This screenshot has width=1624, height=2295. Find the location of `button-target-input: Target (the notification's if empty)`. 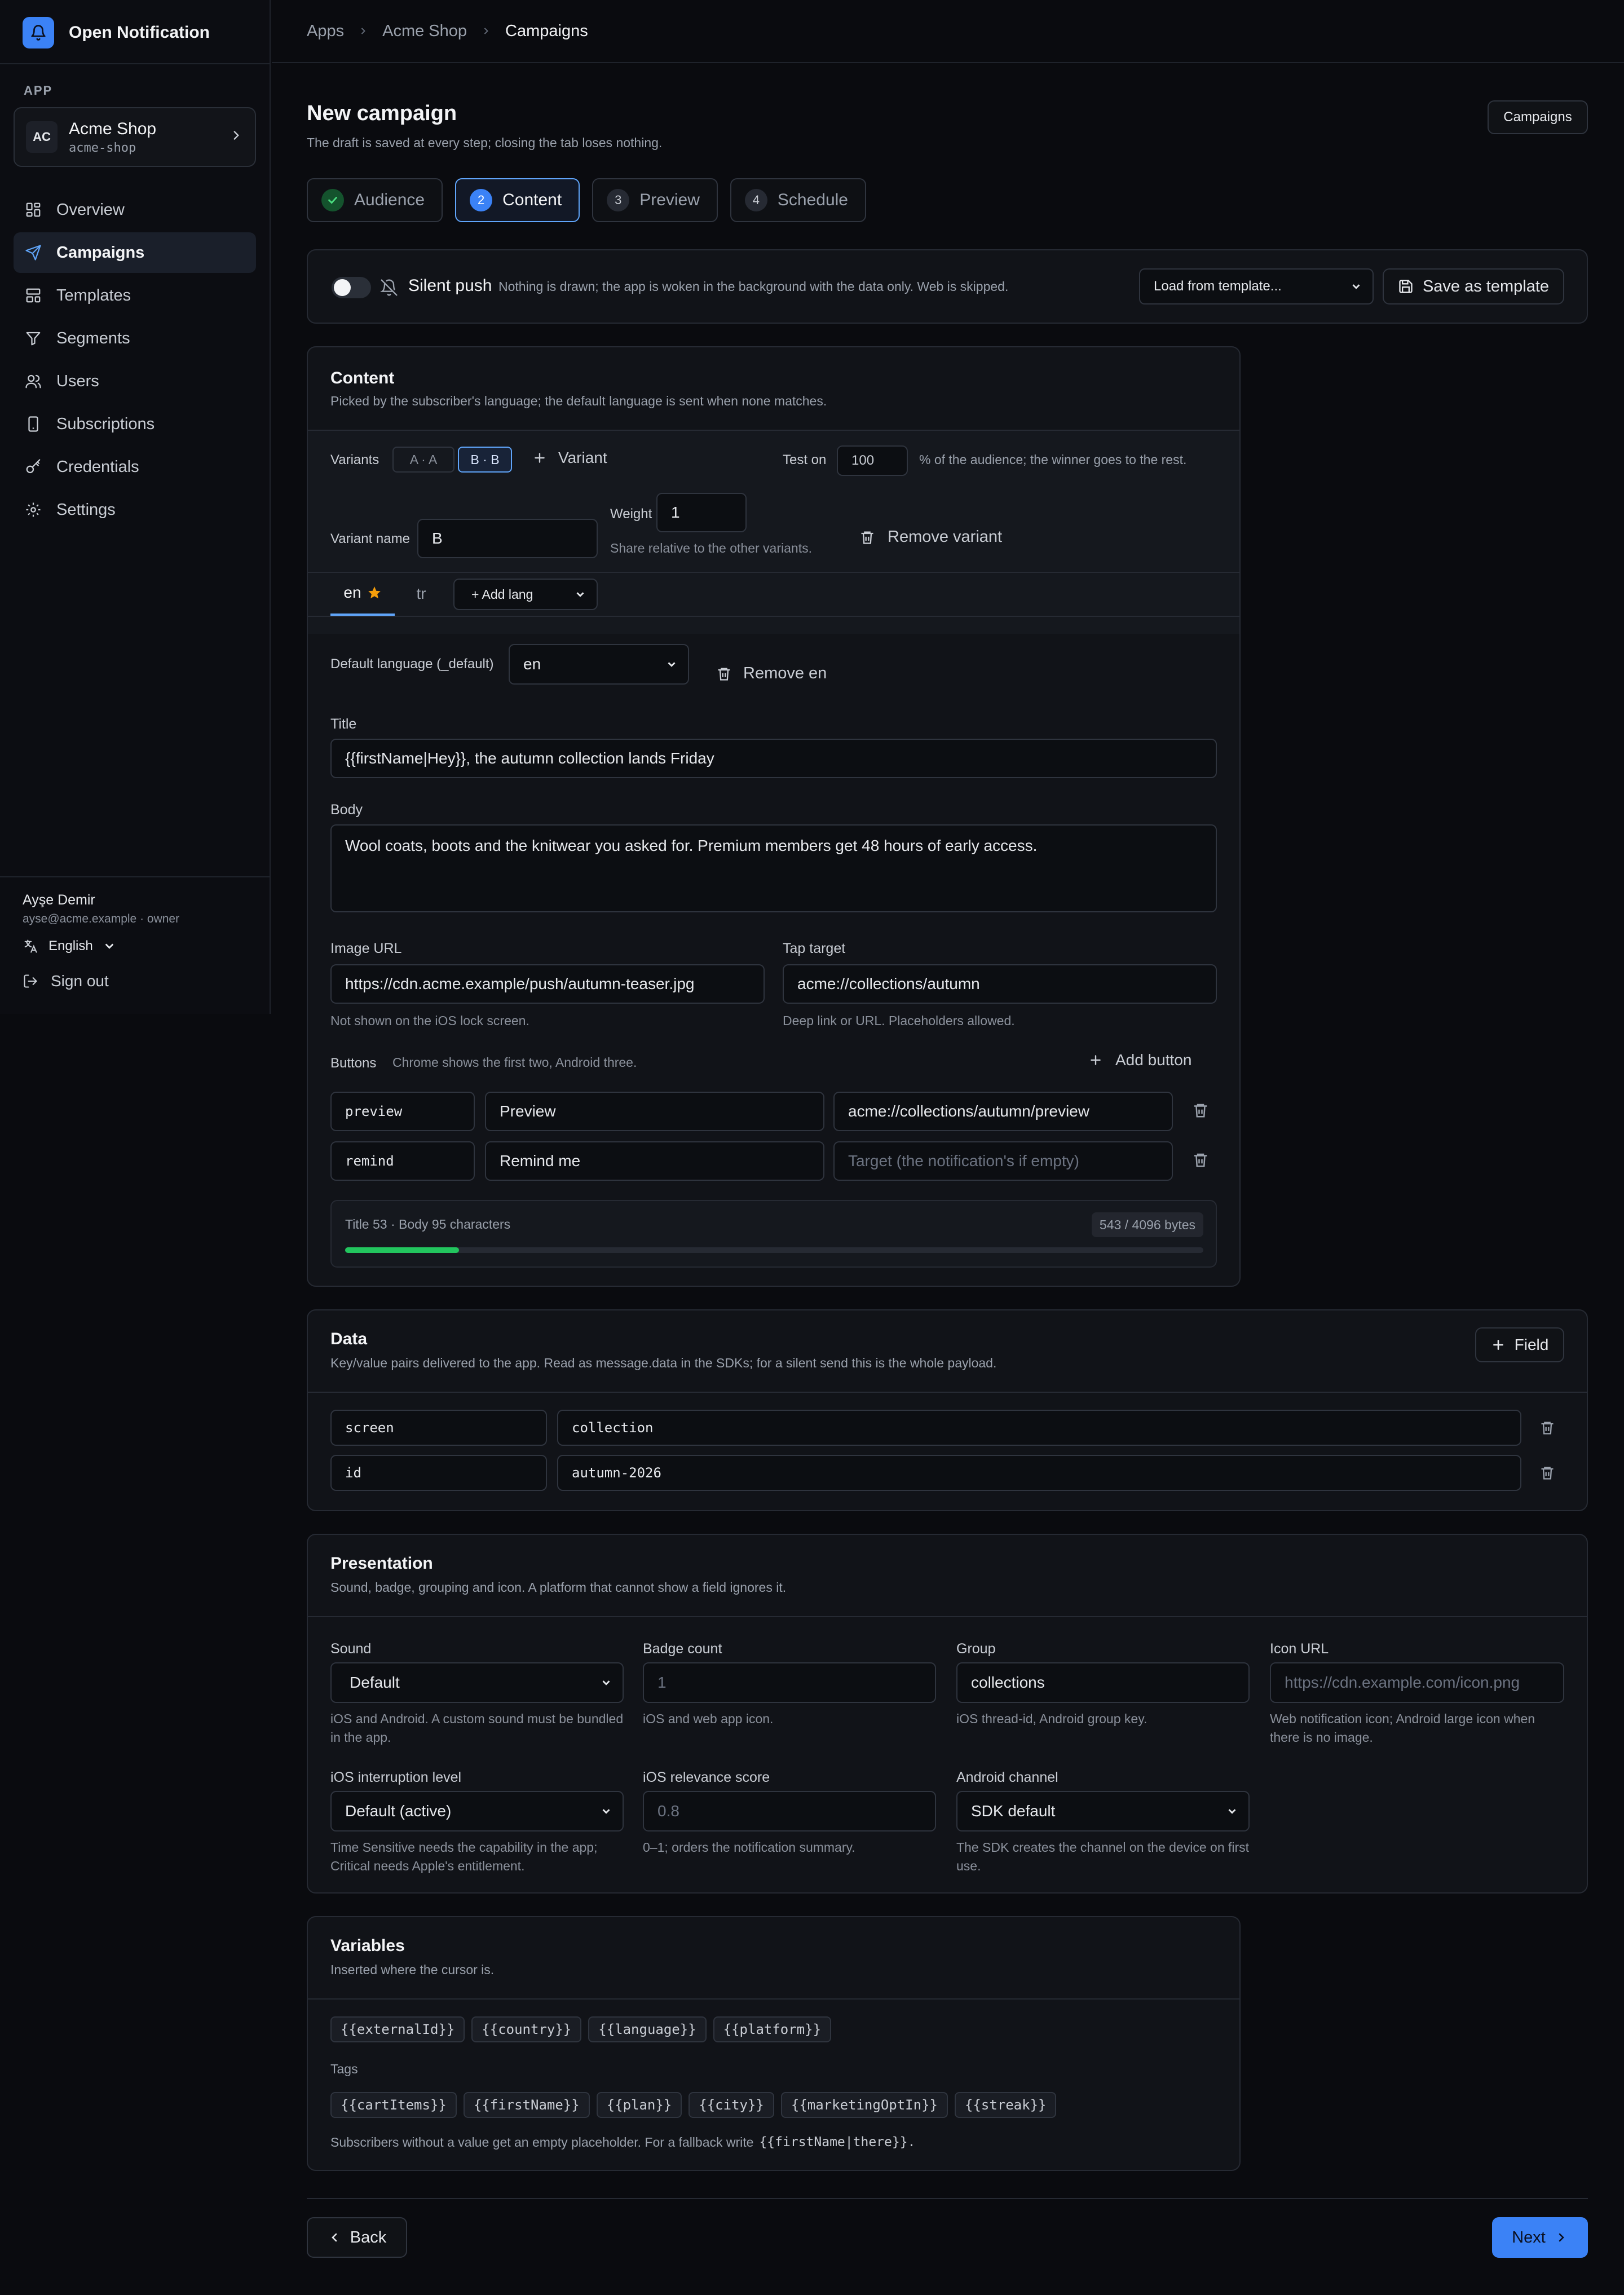

button-target-input: Target (the notification's if empty) is located at coordinates (1003, 1161).